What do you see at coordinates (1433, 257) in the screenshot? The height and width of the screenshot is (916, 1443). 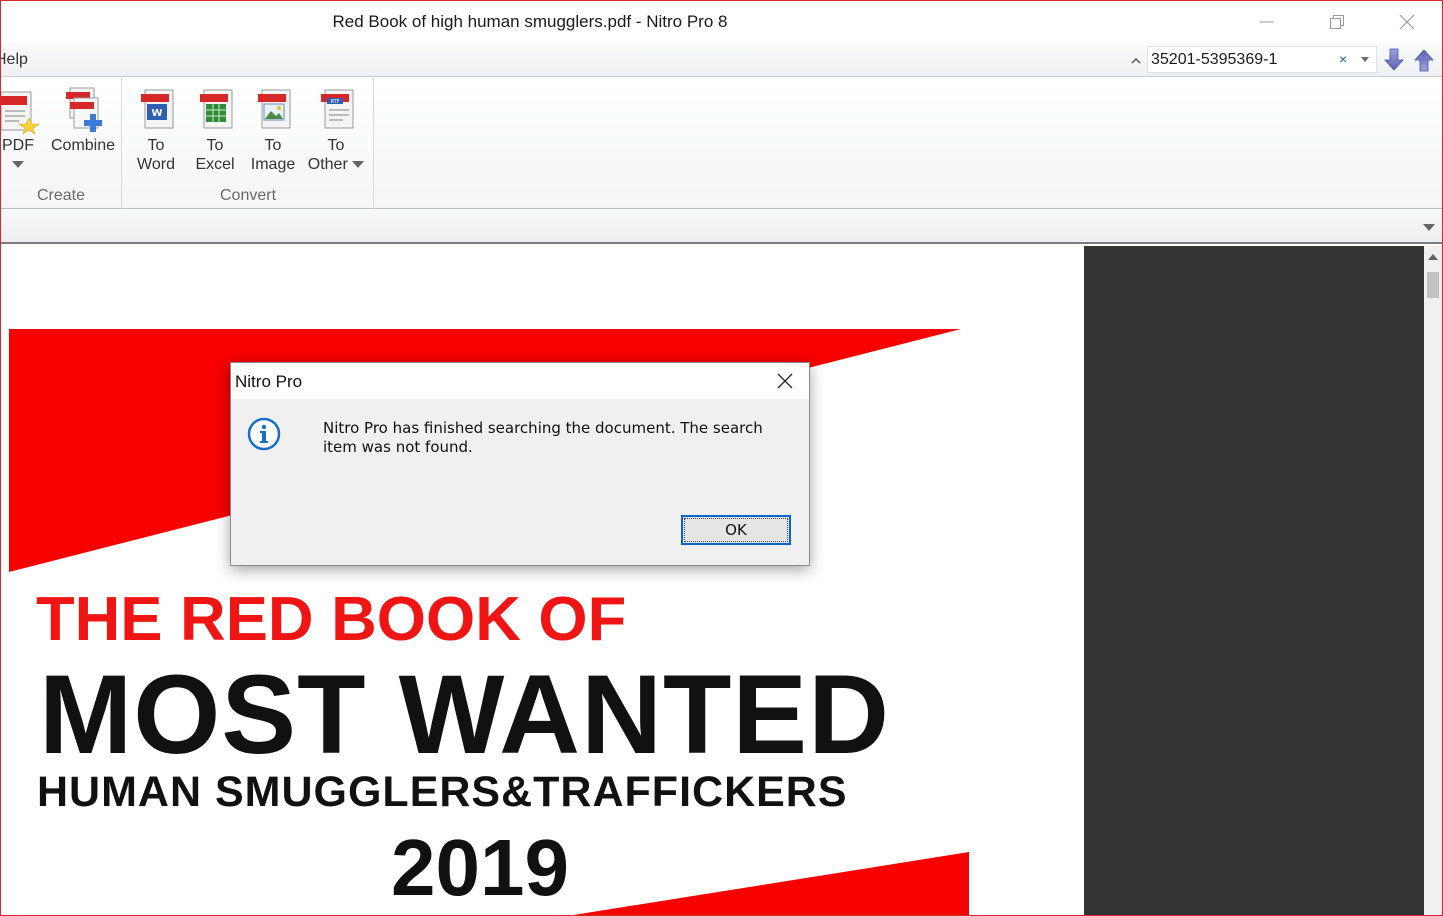 I see `scroll-up-arrow-icon` at bounding box center [1433, 257].